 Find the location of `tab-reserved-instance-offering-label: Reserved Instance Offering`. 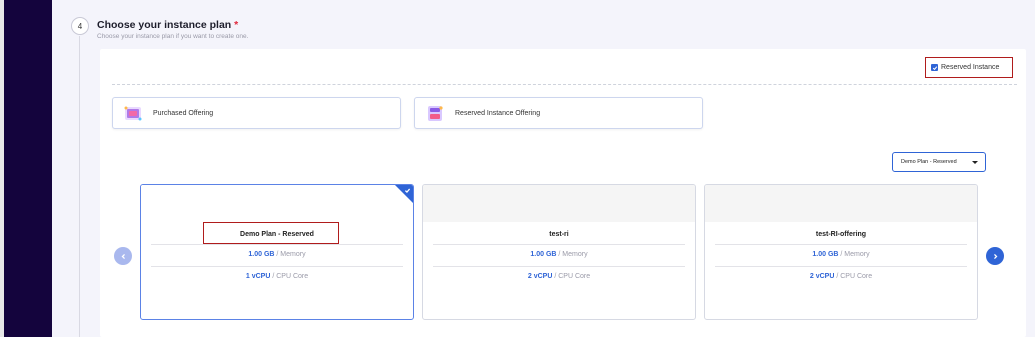

tab-reserved-instance-offering-label: Reserved Instance Offering is located at coordinates (498, 113).